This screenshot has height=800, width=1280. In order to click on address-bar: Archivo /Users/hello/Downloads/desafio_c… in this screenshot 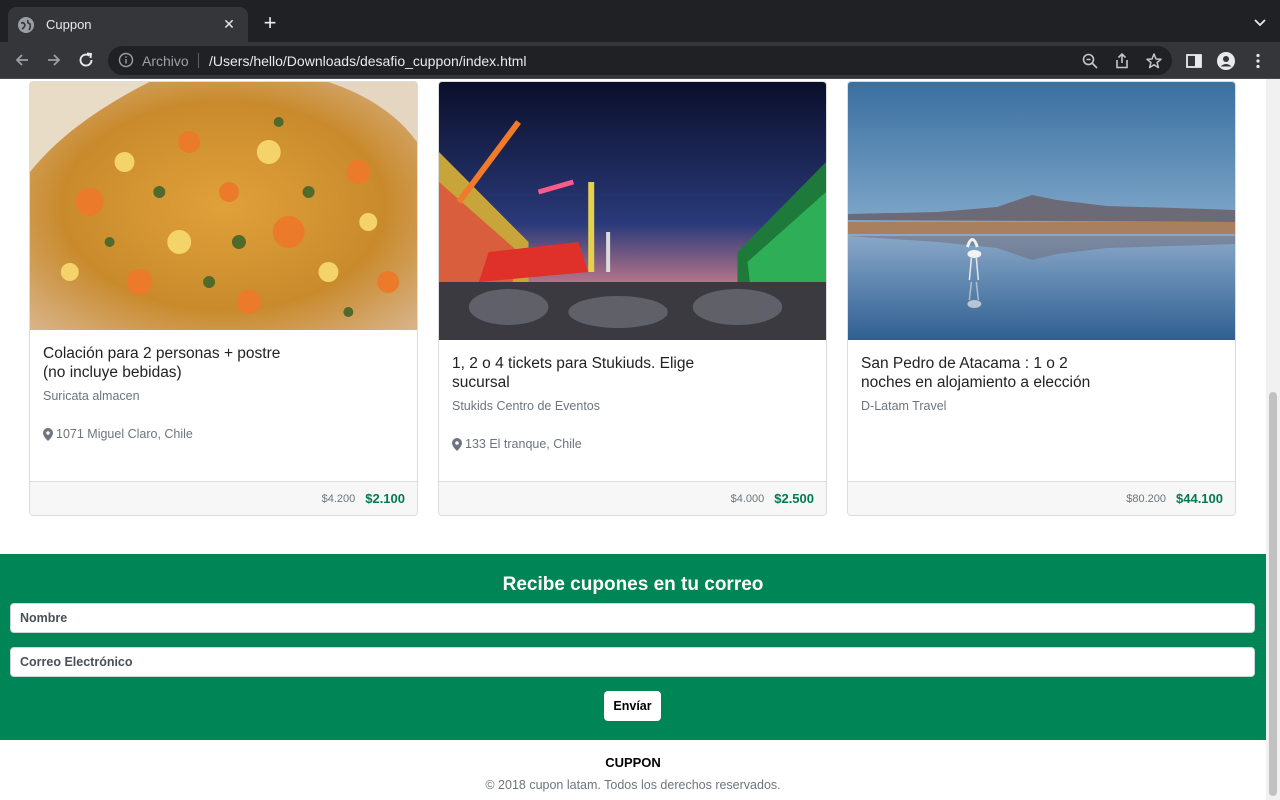, I will do `click(640, 60)`.